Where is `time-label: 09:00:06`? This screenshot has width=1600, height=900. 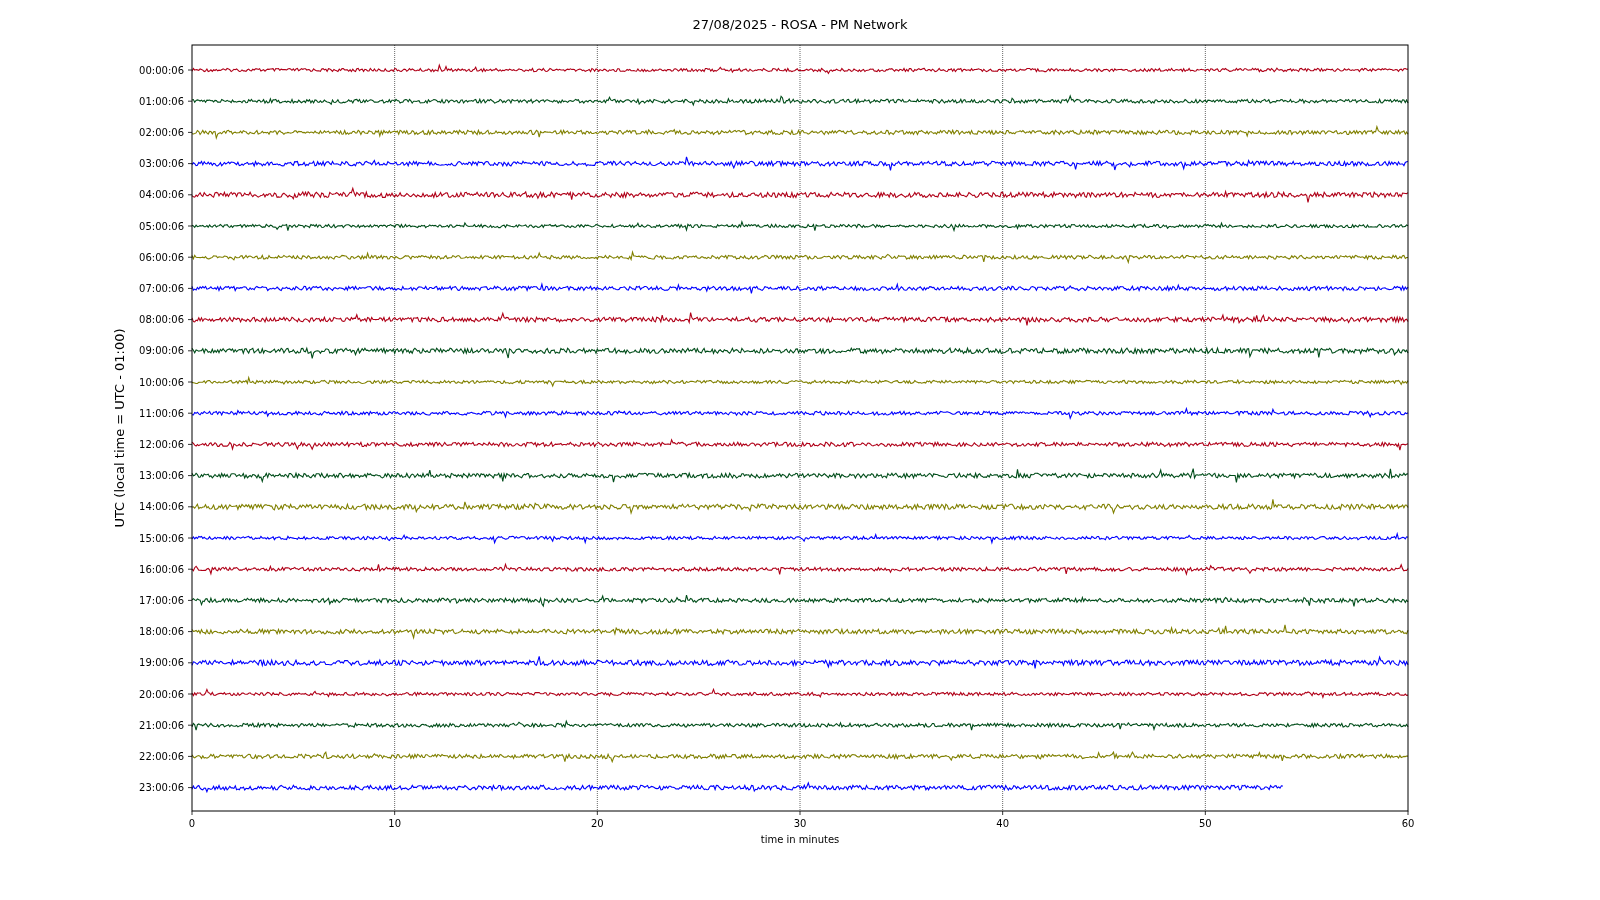
time-label: 09:00:06 is located at coordinates (161, 351).